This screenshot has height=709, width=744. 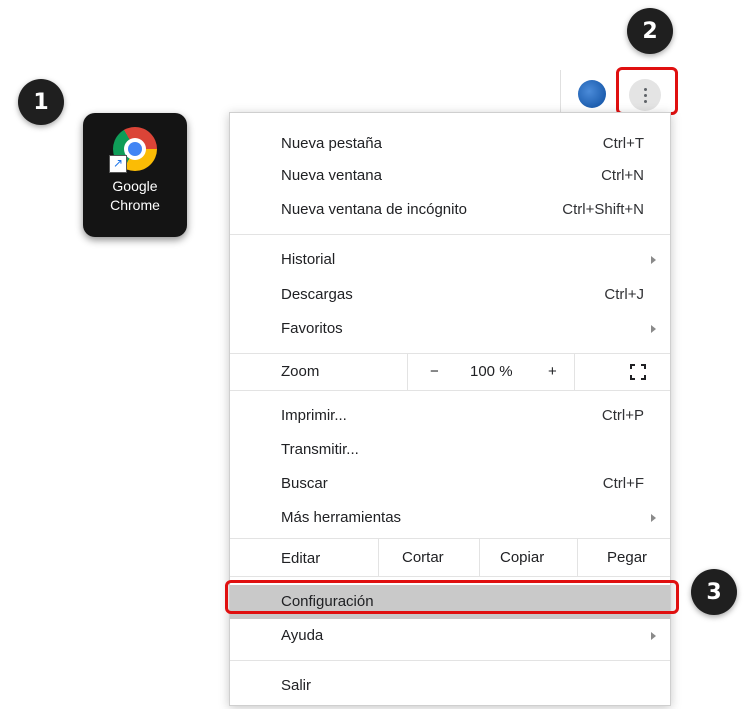 What do you see at coordinates (300, 371) in the screenshot?
I see `zoom-label: Zoom` at bounding box center [300, 371].